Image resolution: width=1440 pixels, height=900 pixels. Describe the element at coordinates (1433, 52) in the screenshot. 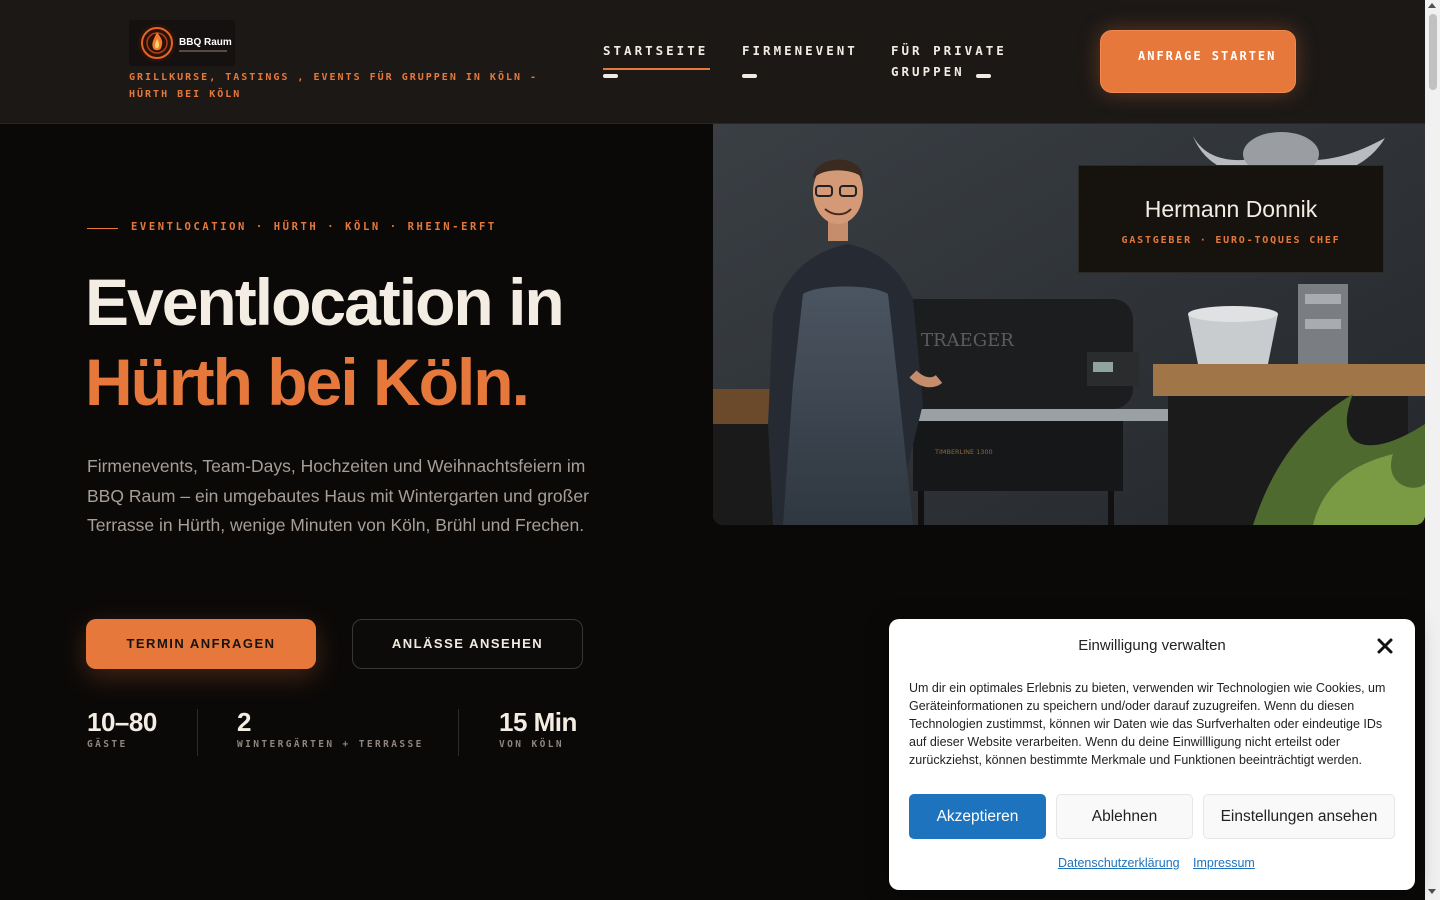

I see `scrollbar-thumb` at that location.